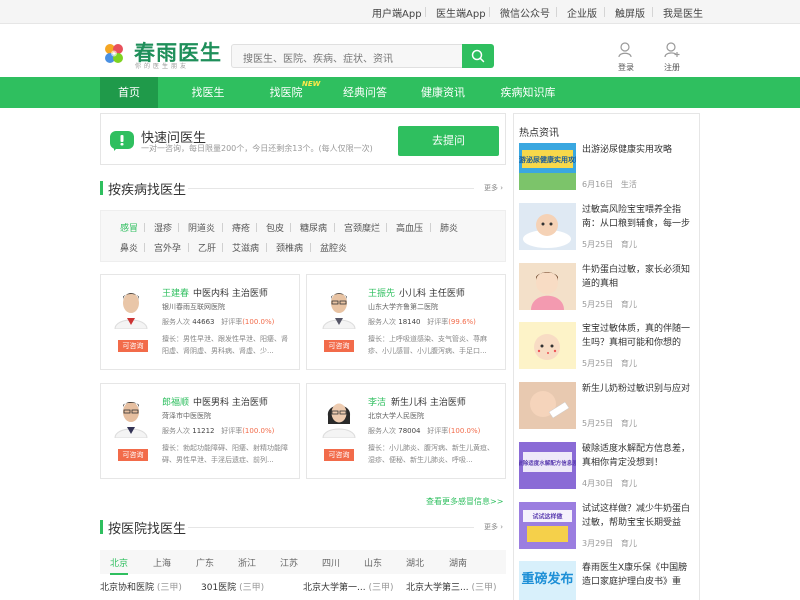 The width and height of the screenshot is (800, 600). Describe the element at coordinates (397, 12) in the screenshot. I see `topbar-link-user-app: 用户端App` at that location.